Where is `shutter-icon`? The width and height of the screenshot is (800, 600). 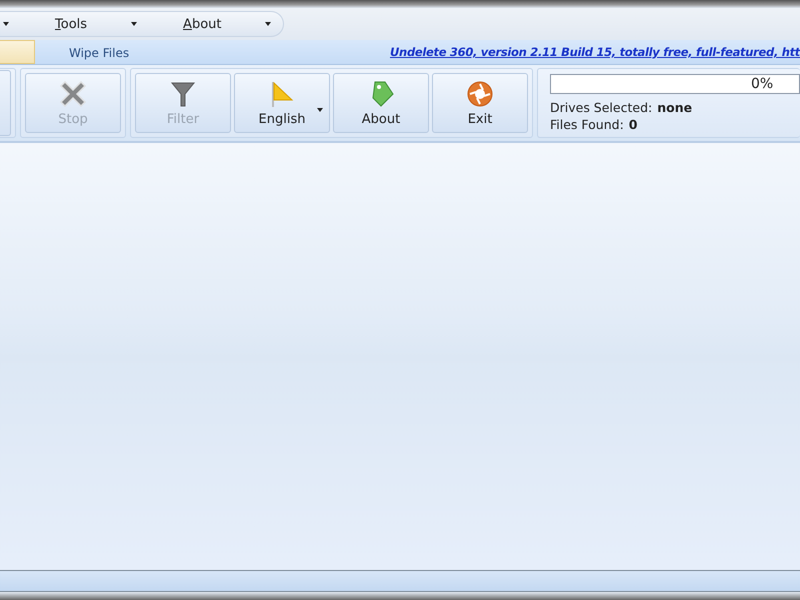 shutter-icon is located at coordinates (480, 94).